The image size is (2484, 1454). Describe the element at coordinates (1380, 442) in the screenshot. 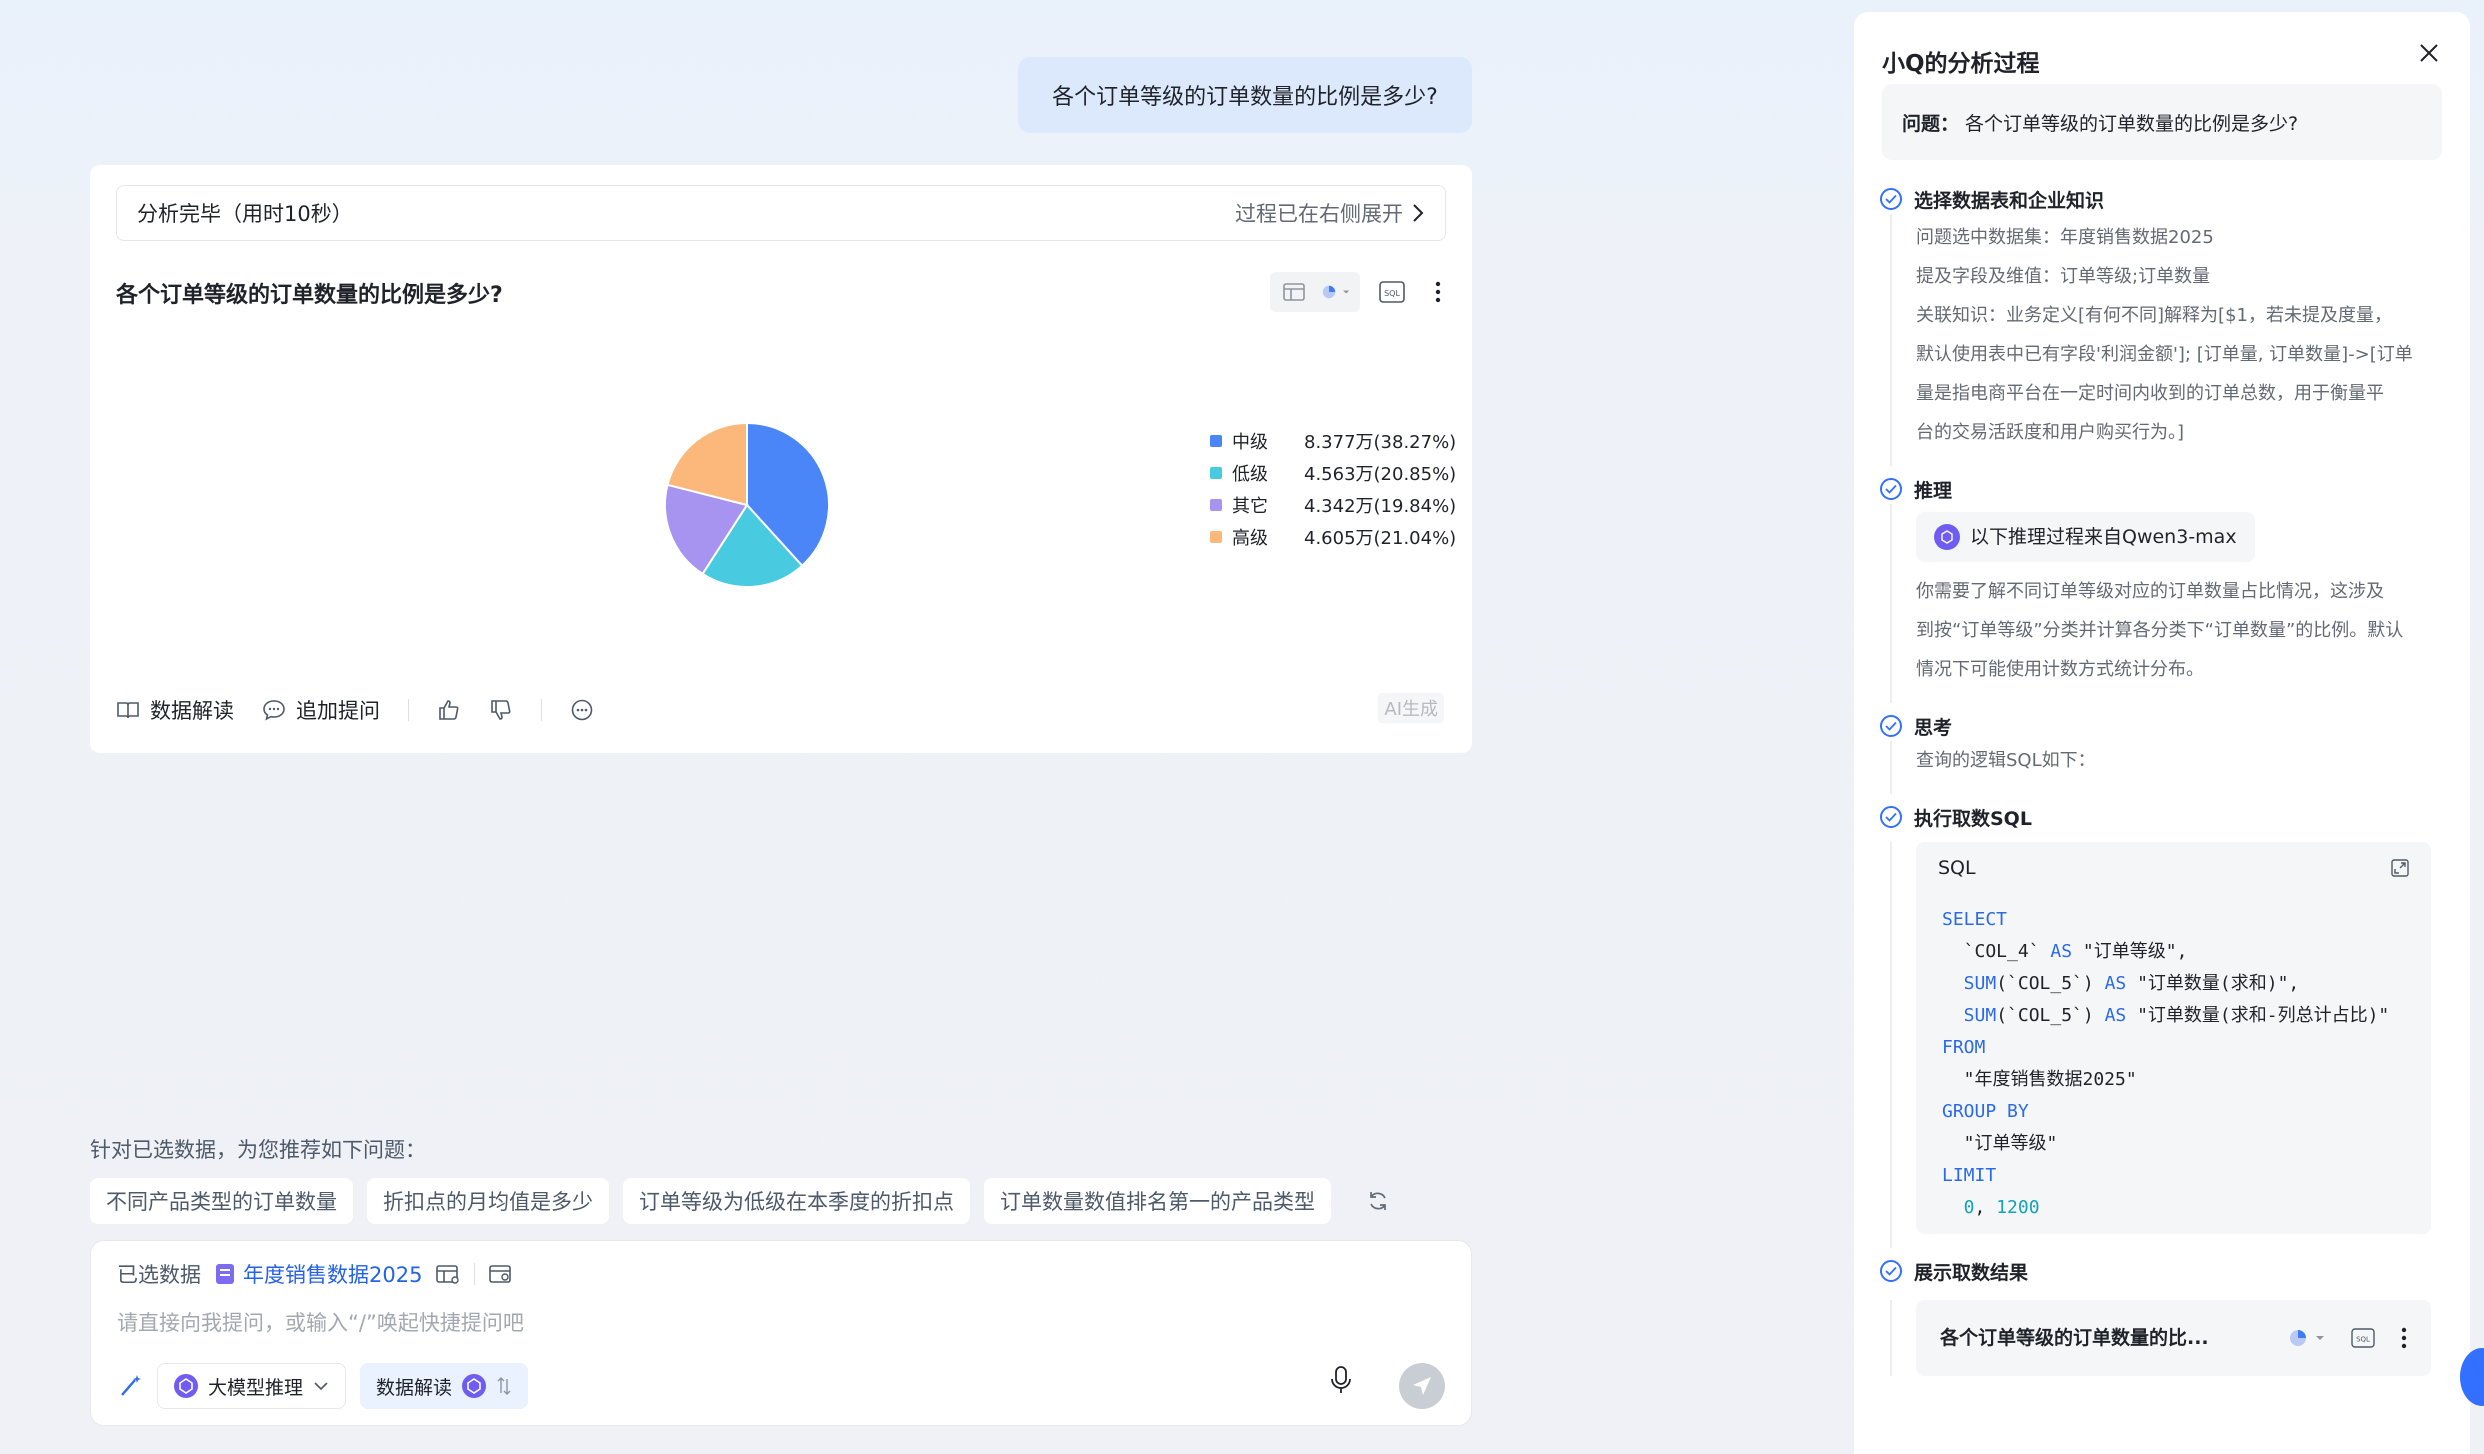

I see `legend-value: 8.377万(38.27%)` at that location.